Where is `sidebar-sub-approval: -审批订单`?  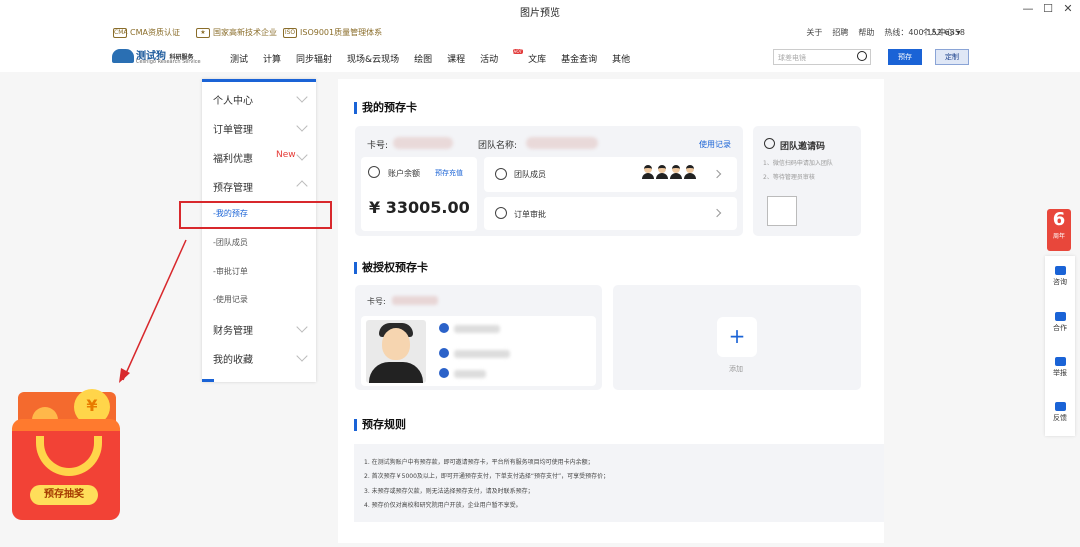
sidebar-sub-approval: -审批订单 is located at coordinates (230, 271).